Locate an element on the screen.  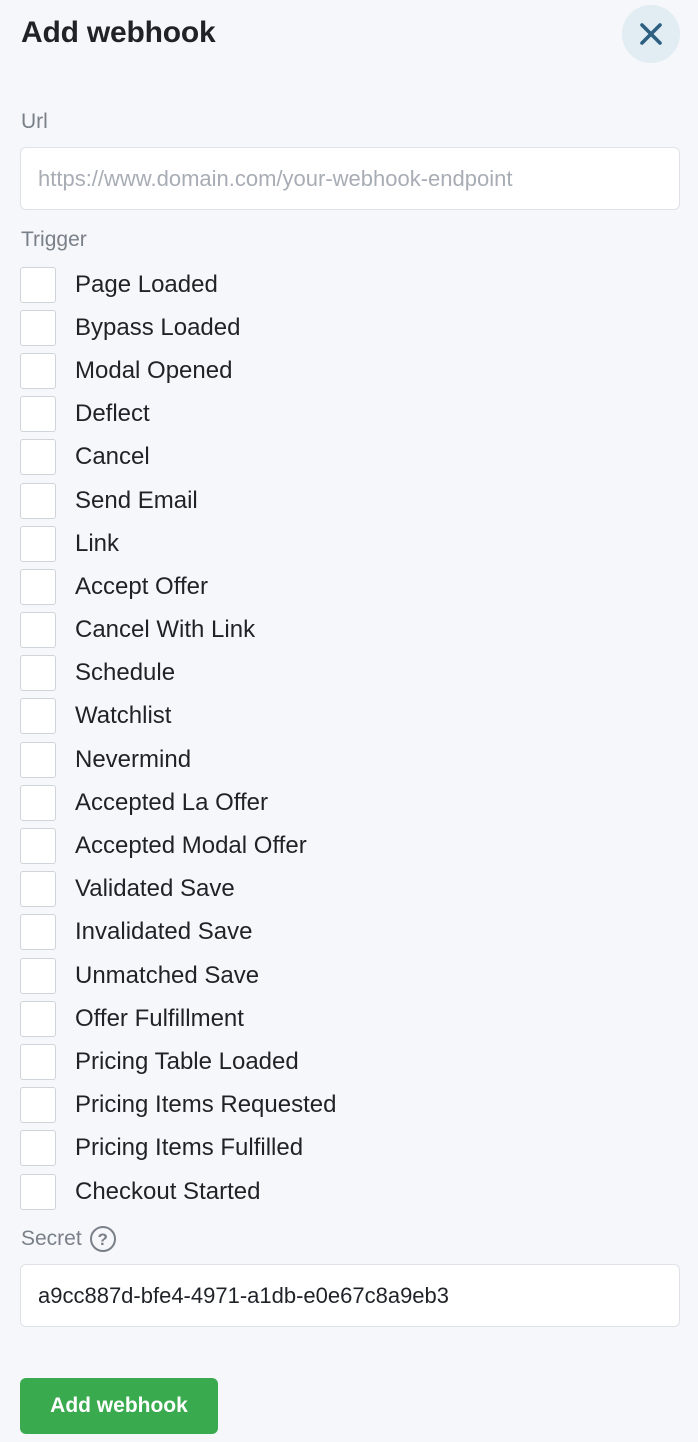
trigger-item: Pricing Table Loaded is located at coordinates (350, 1061).